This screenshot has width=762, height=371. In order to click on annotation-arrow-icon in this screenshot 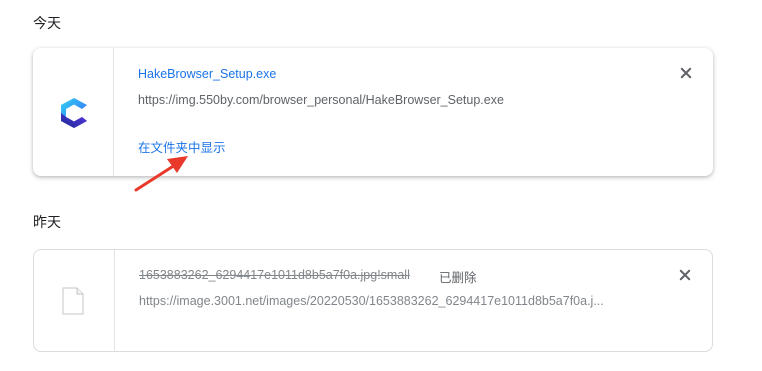, I will do `click(161, 174)`.